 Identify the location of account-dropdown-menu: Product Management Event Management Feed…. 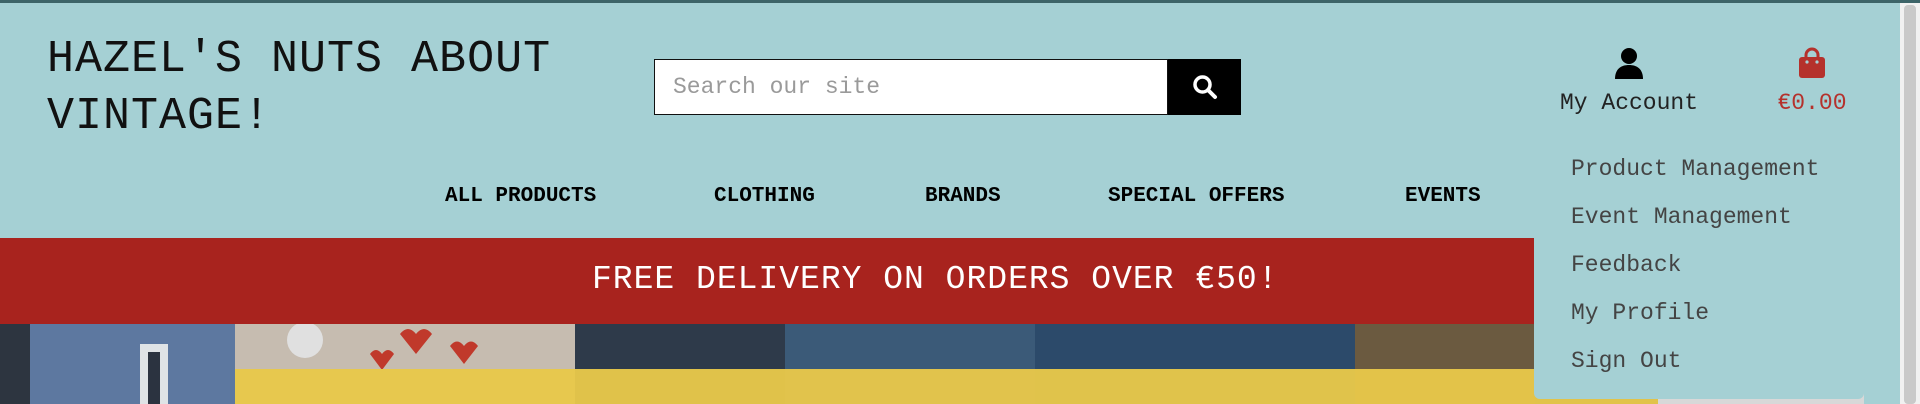
(1699, 271).